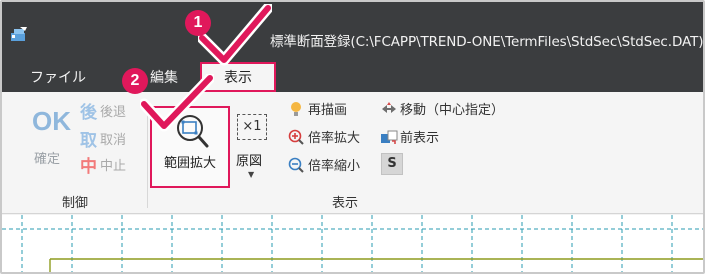 Image resolution: width=705 pixels, height=274 pixels. Describe the element at coordinates (328, 110) in the screenshot. I see `redraw-label: 再描画` at that location.